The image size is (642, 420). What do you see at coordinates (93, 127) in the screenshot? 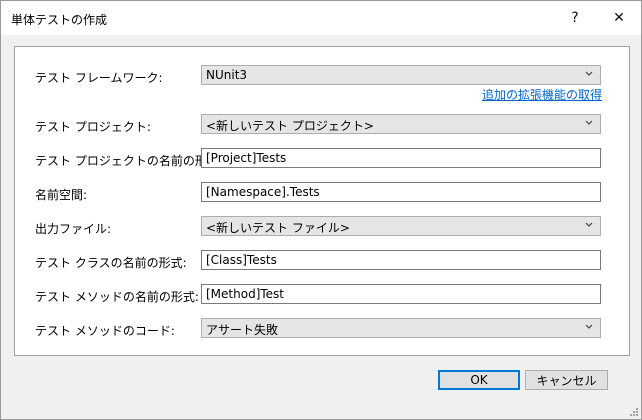
I see `project-label: テスト プロジェクト:` at bounding box center [93, 127].